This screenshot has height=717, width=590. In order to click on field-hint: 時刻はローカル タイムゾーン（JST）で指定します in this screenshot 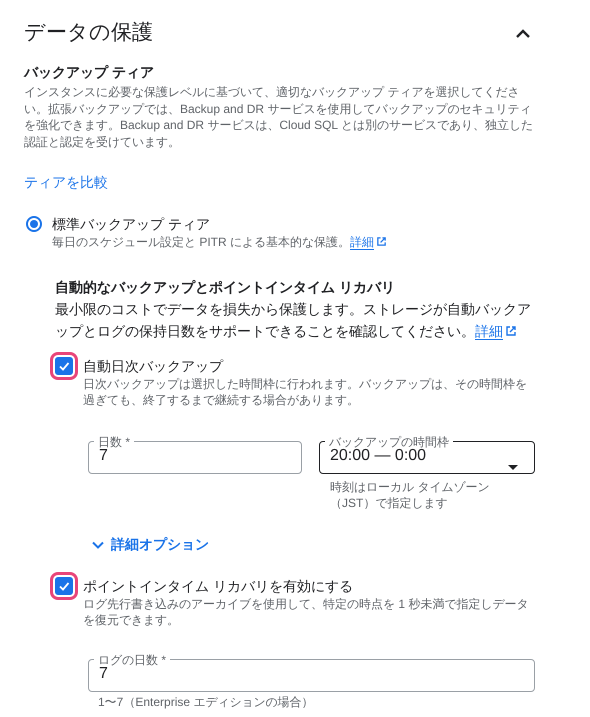, I will do `click(409, 495)`.